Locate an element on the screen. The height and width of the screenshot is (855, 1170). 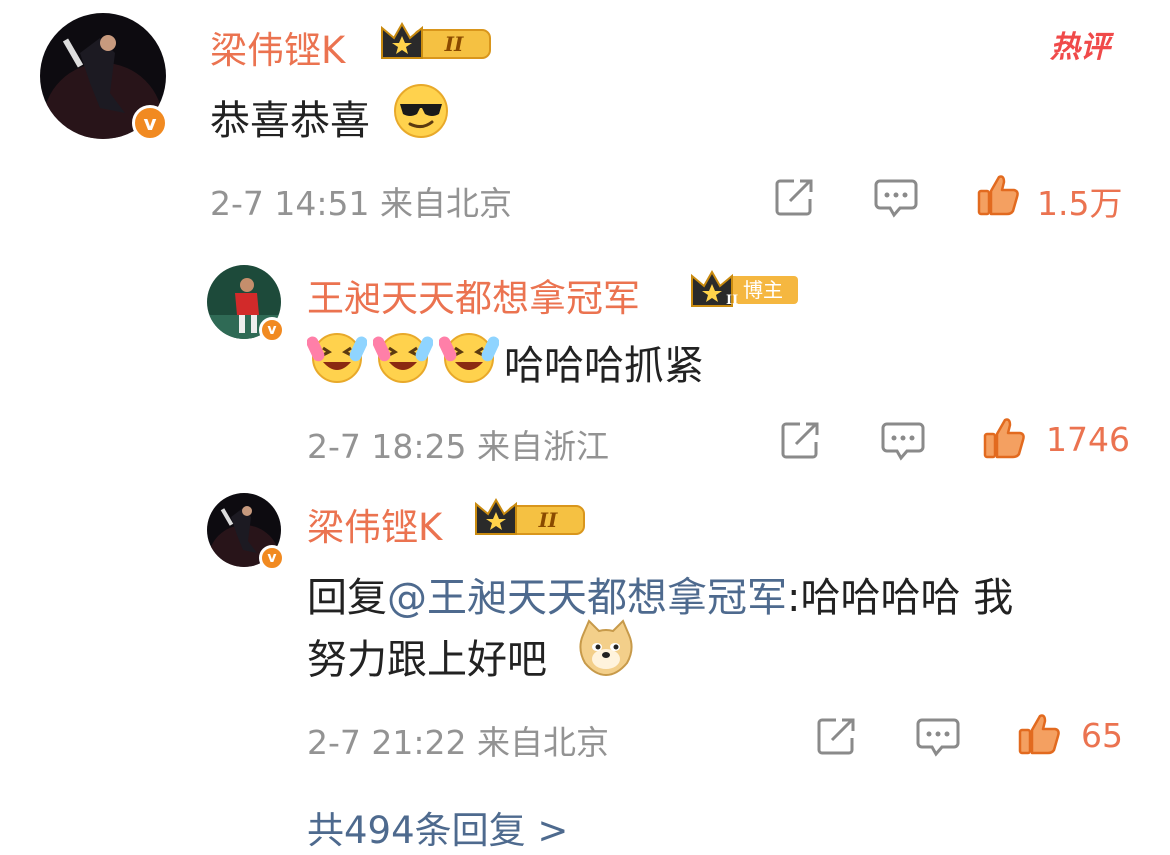
reply-prefix: 回复 is located at coordinates (347, 598).